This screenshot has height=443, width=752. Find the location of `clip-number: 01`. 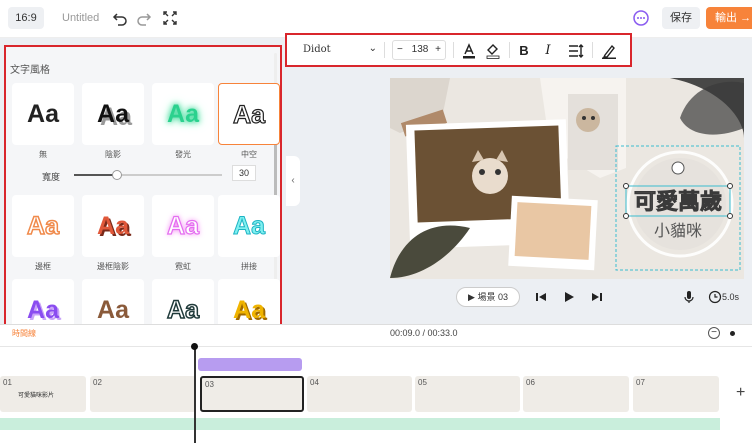

clip-number: 01 is located at coordinates (7, 382).